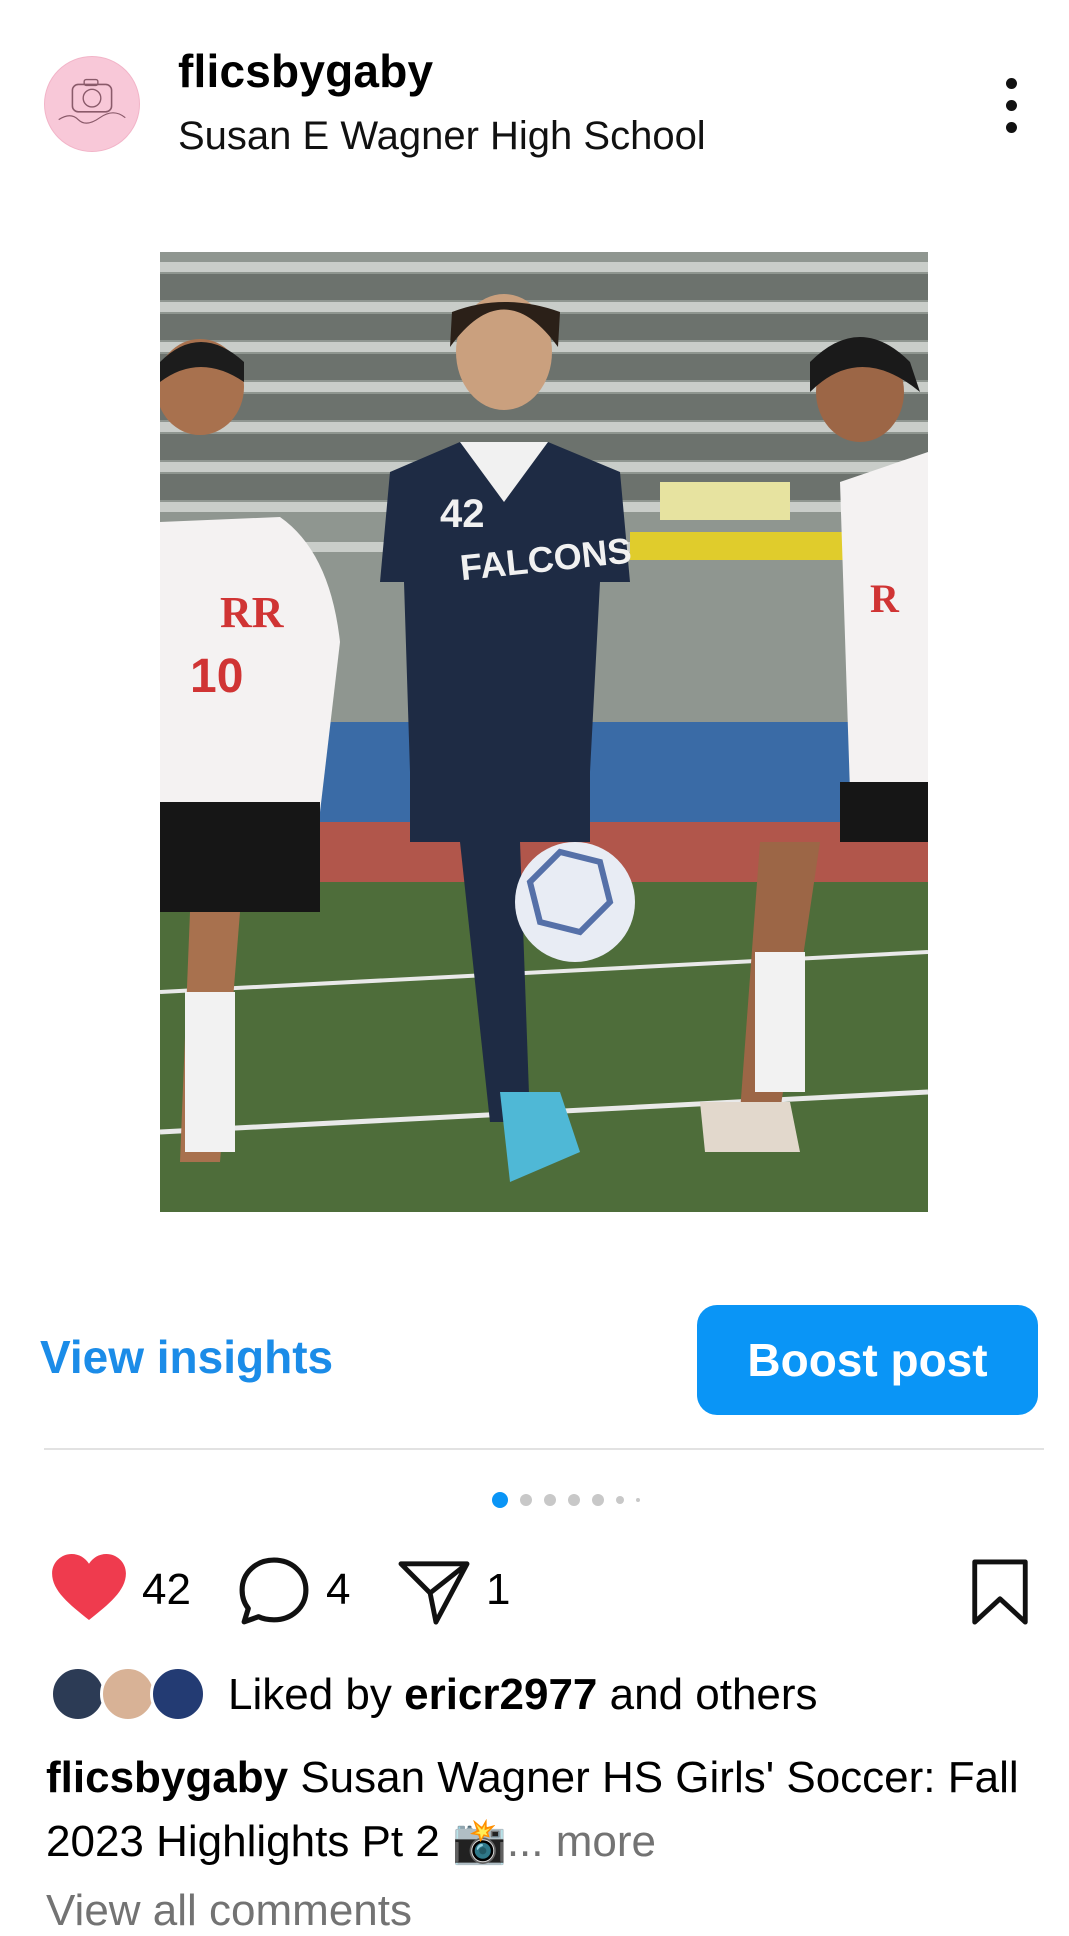 The width and height of the screenshot is (1069, 1936). I want to click on post-username: flicsbygaby, so click(305, 71).